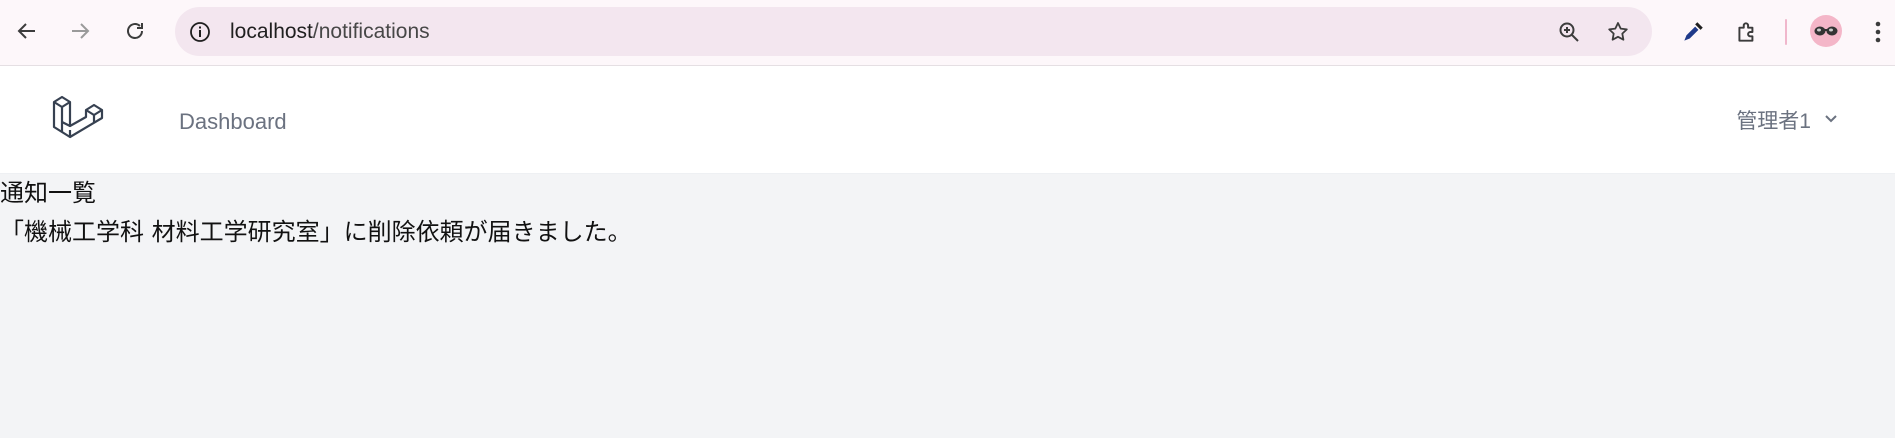  What do you see at coordinates (79, 119) in the screenshot?
I see `laravel-logo-icon` at bounding box center [79, 119].